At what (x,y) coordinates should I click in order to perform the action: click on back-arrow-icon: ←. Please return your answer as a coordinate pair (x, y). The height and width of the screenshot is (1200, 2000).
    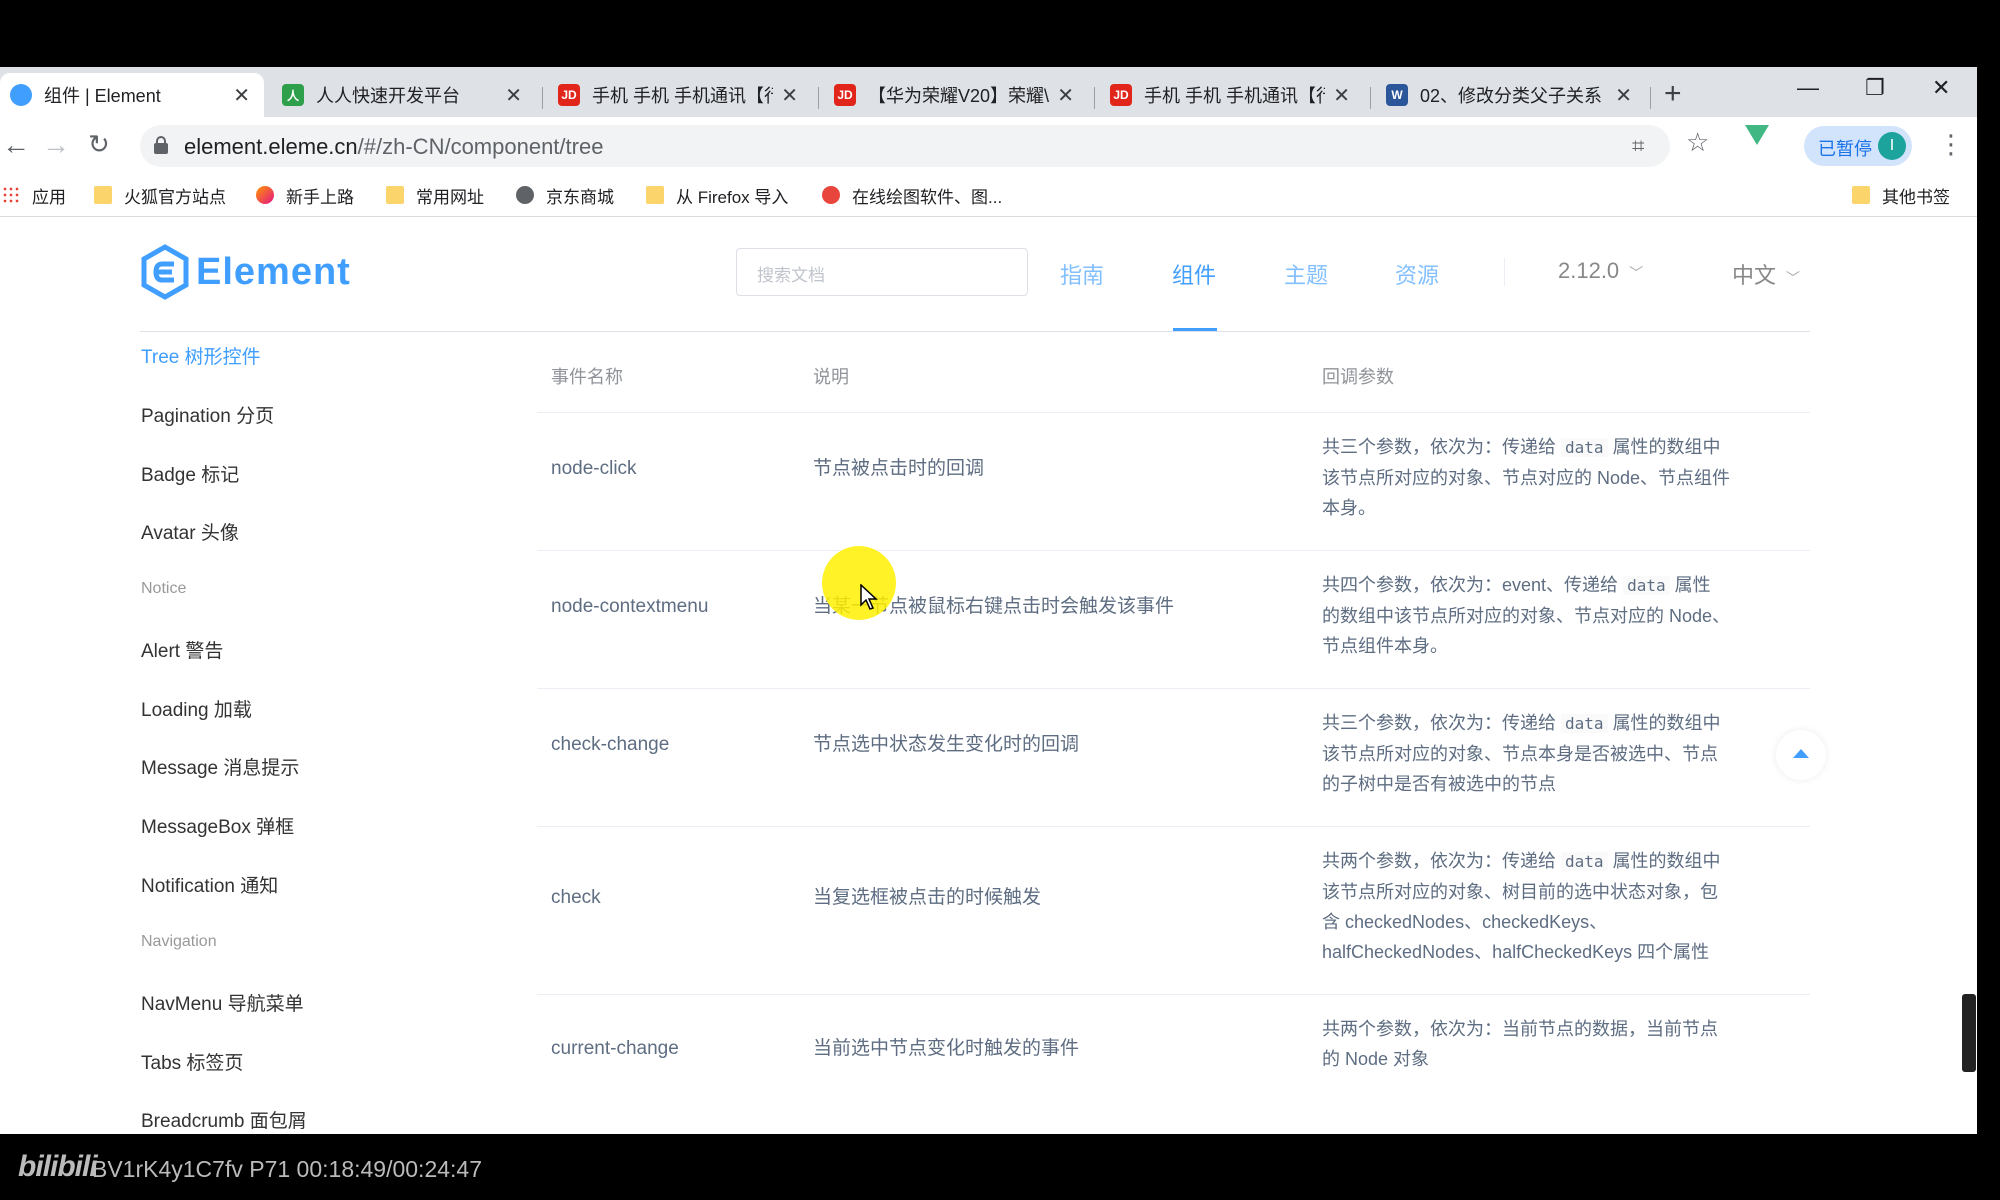
    Looking at the image, I should click on (16, 145).